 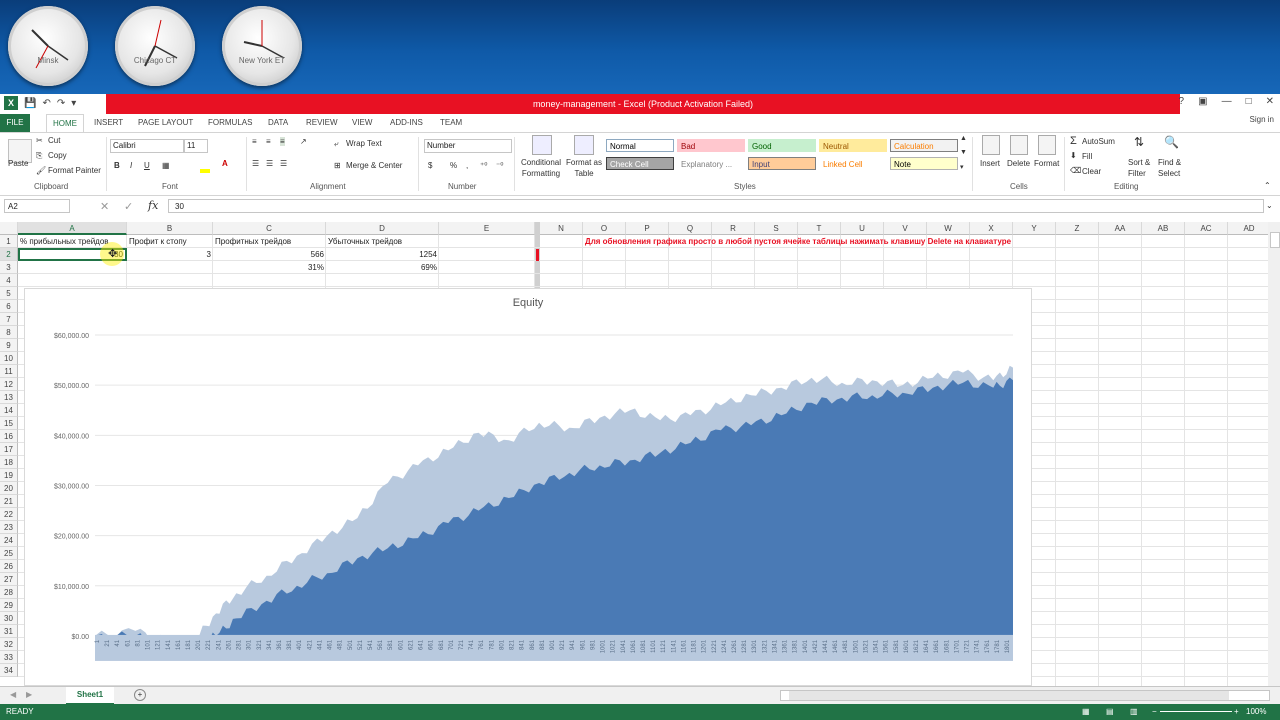 I want to click on column-header-u: U, so click(x=862, y=228).